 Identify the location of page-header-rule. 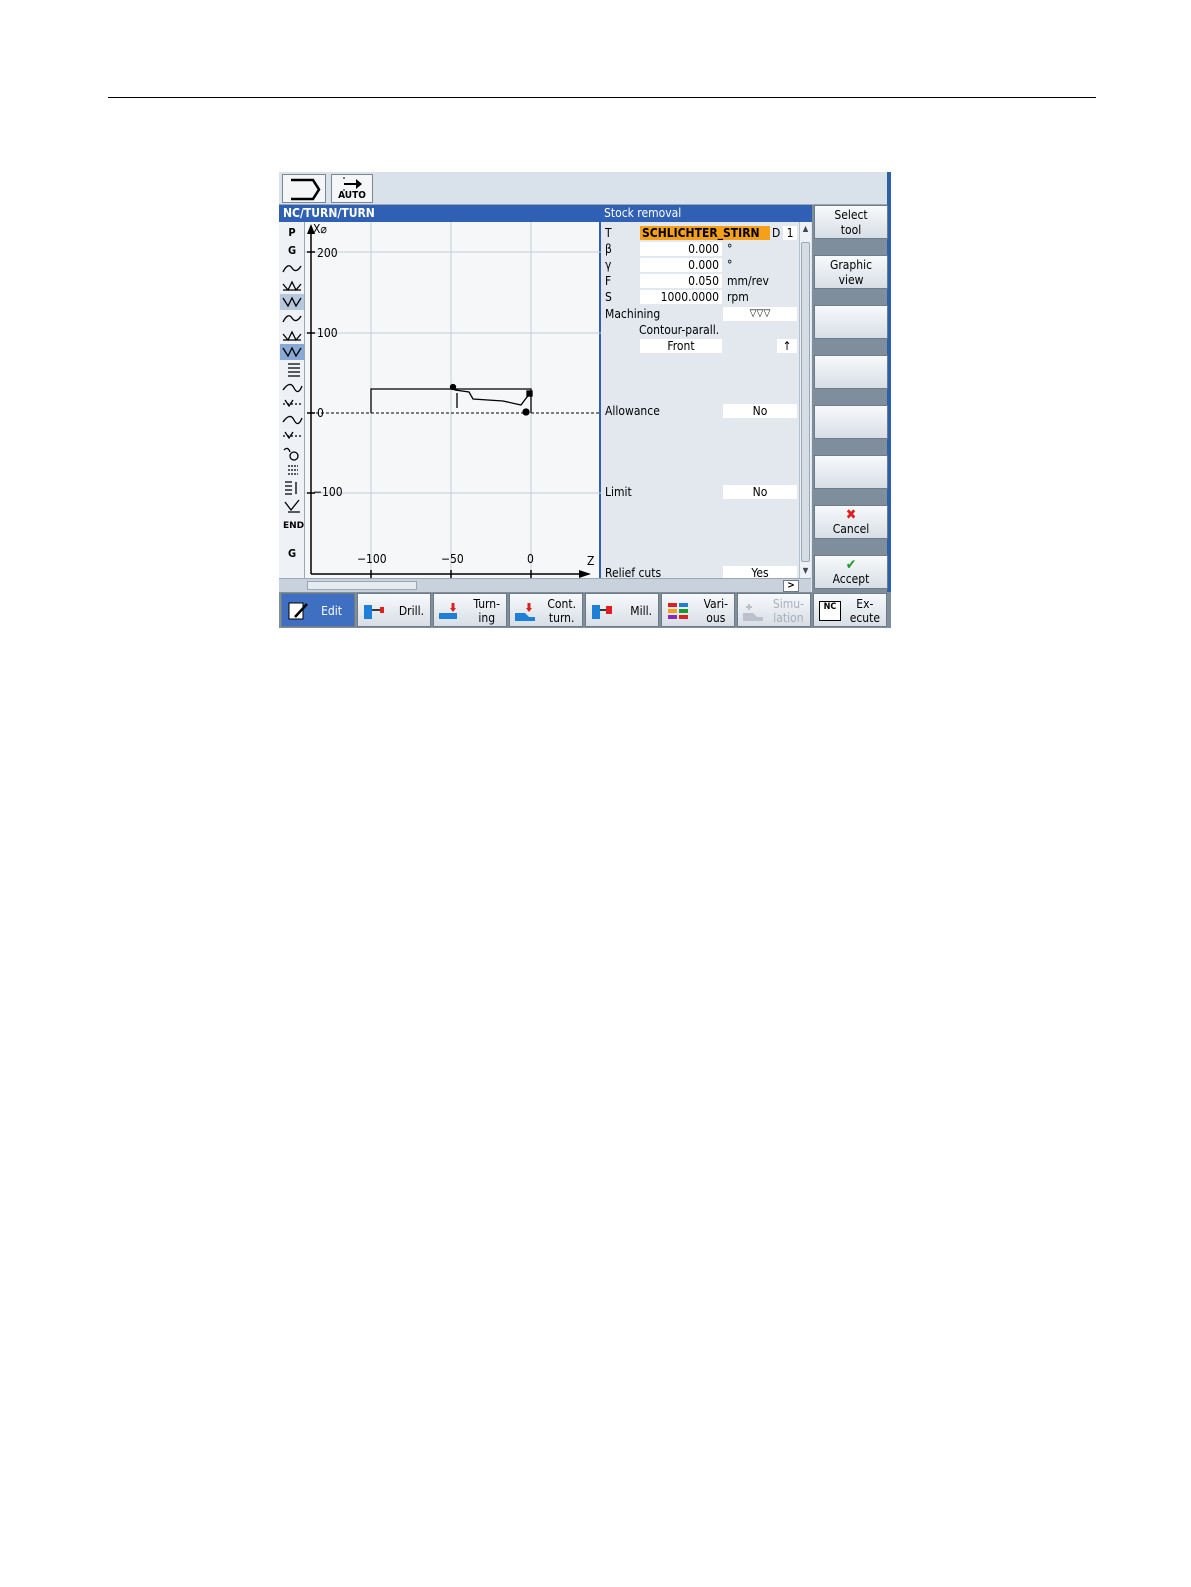
(602, 97).